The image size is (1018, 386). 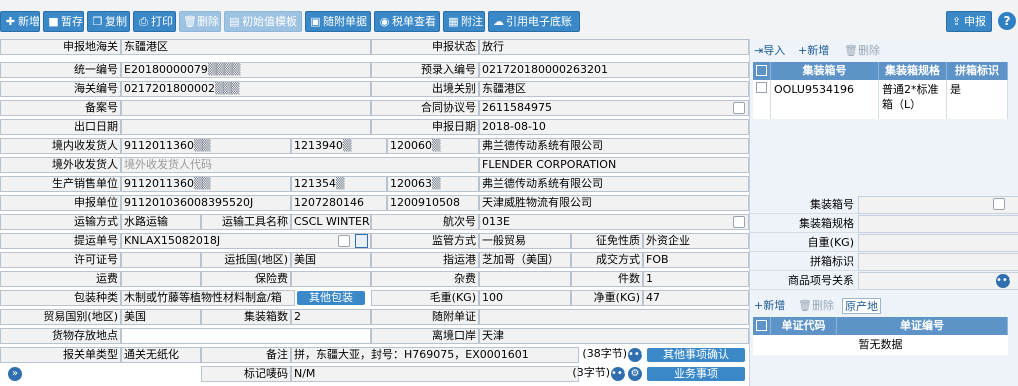 What do you see at coordinates (339, 184) in the screenshot?
I see `producer-code2-field: 121354▒` at bounding box center [339, 184].